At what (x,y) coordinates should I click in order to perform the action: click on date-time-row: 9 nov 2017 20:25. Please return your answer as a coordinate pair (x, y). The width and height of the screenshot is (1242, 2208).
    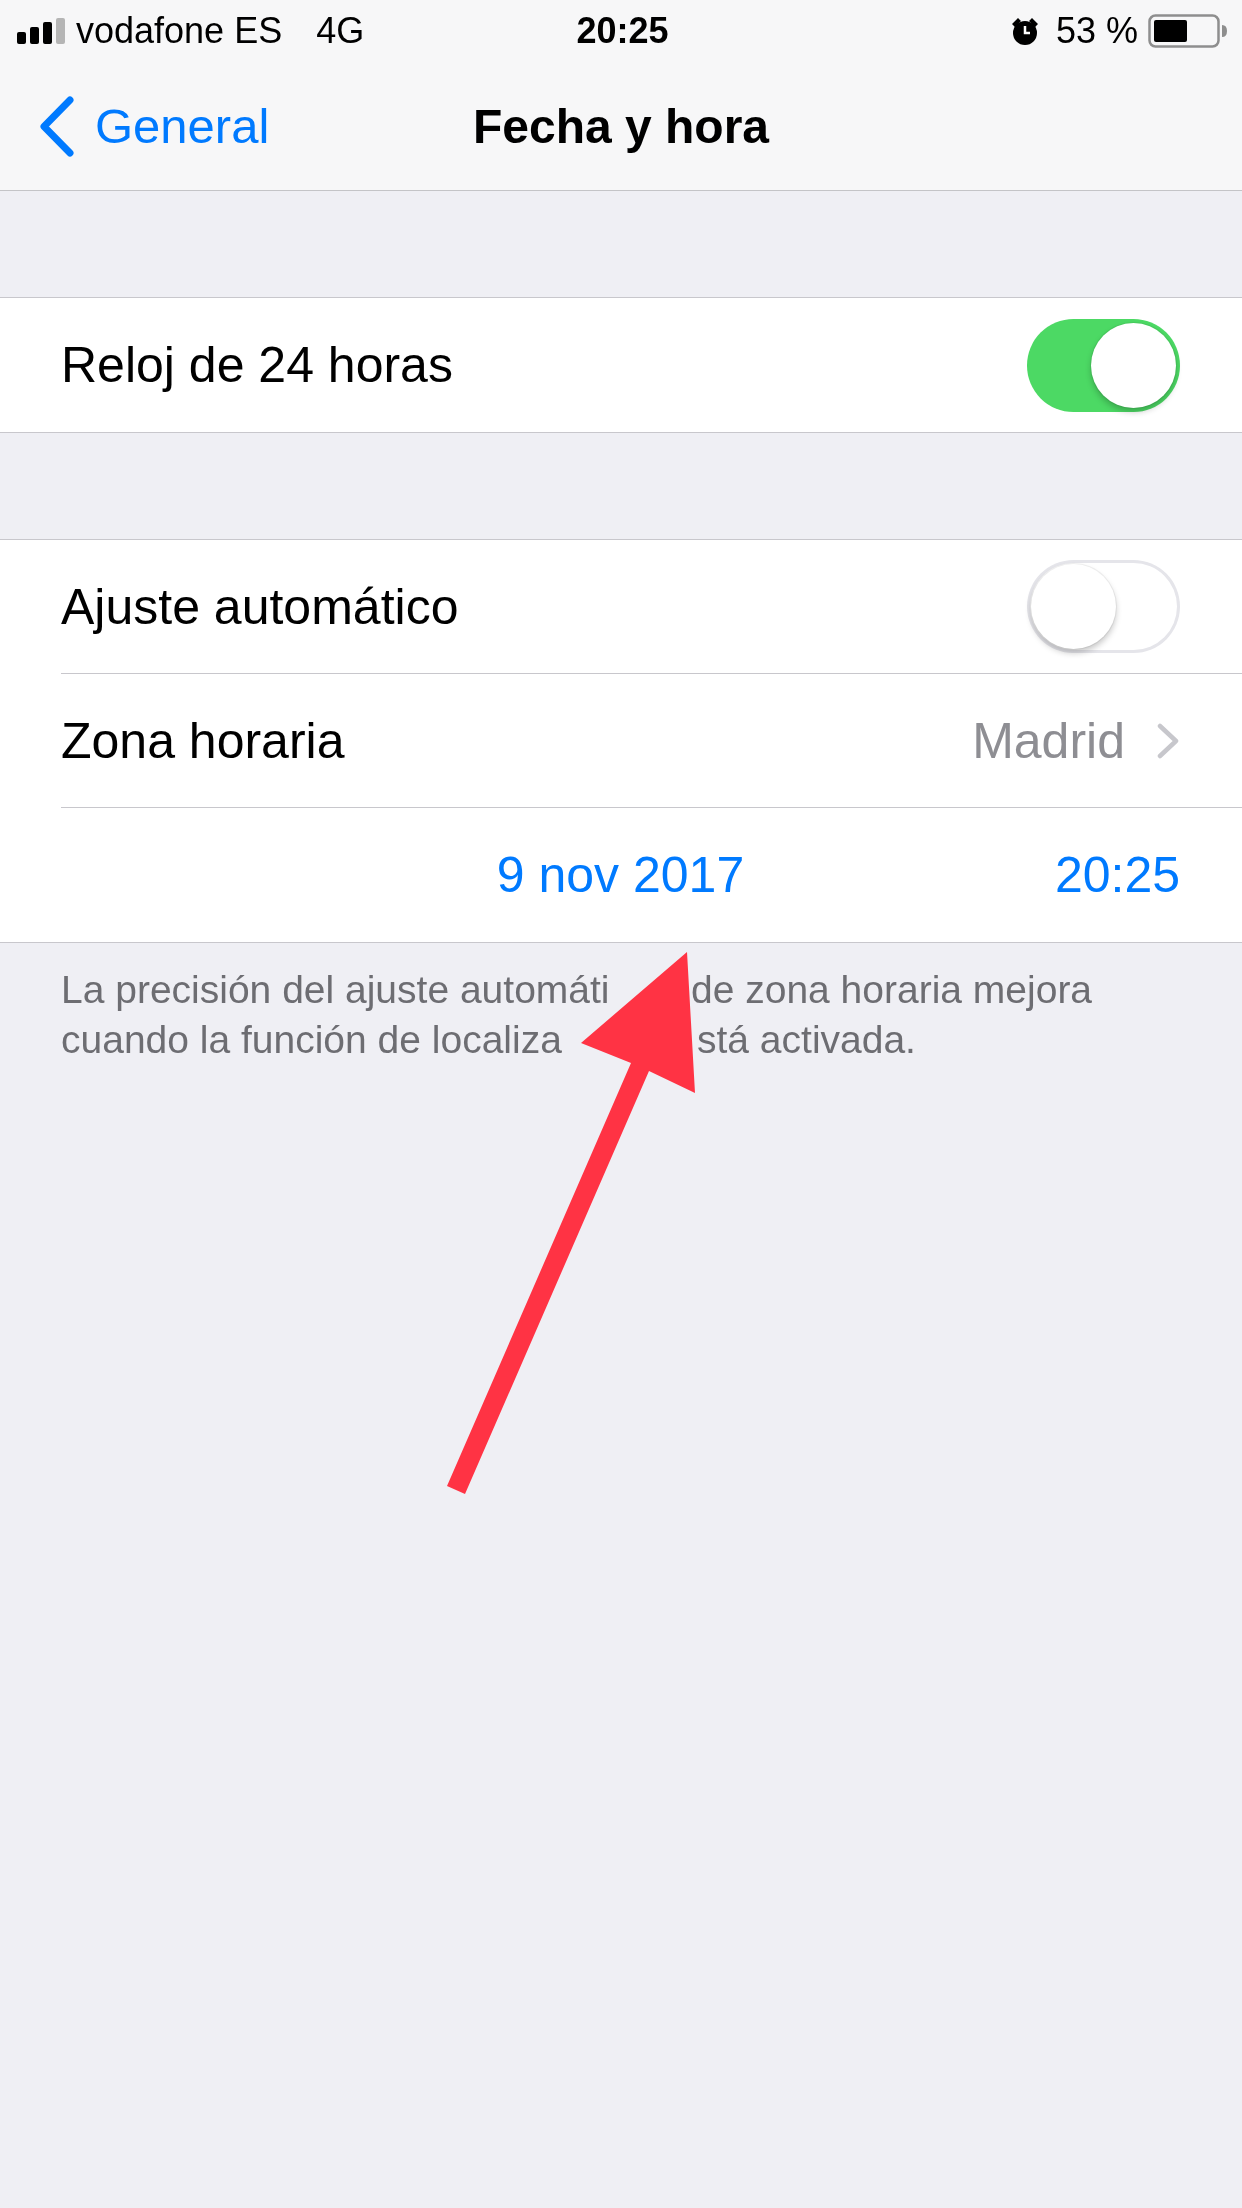
    Looking at the image, I should click on (621, 875).